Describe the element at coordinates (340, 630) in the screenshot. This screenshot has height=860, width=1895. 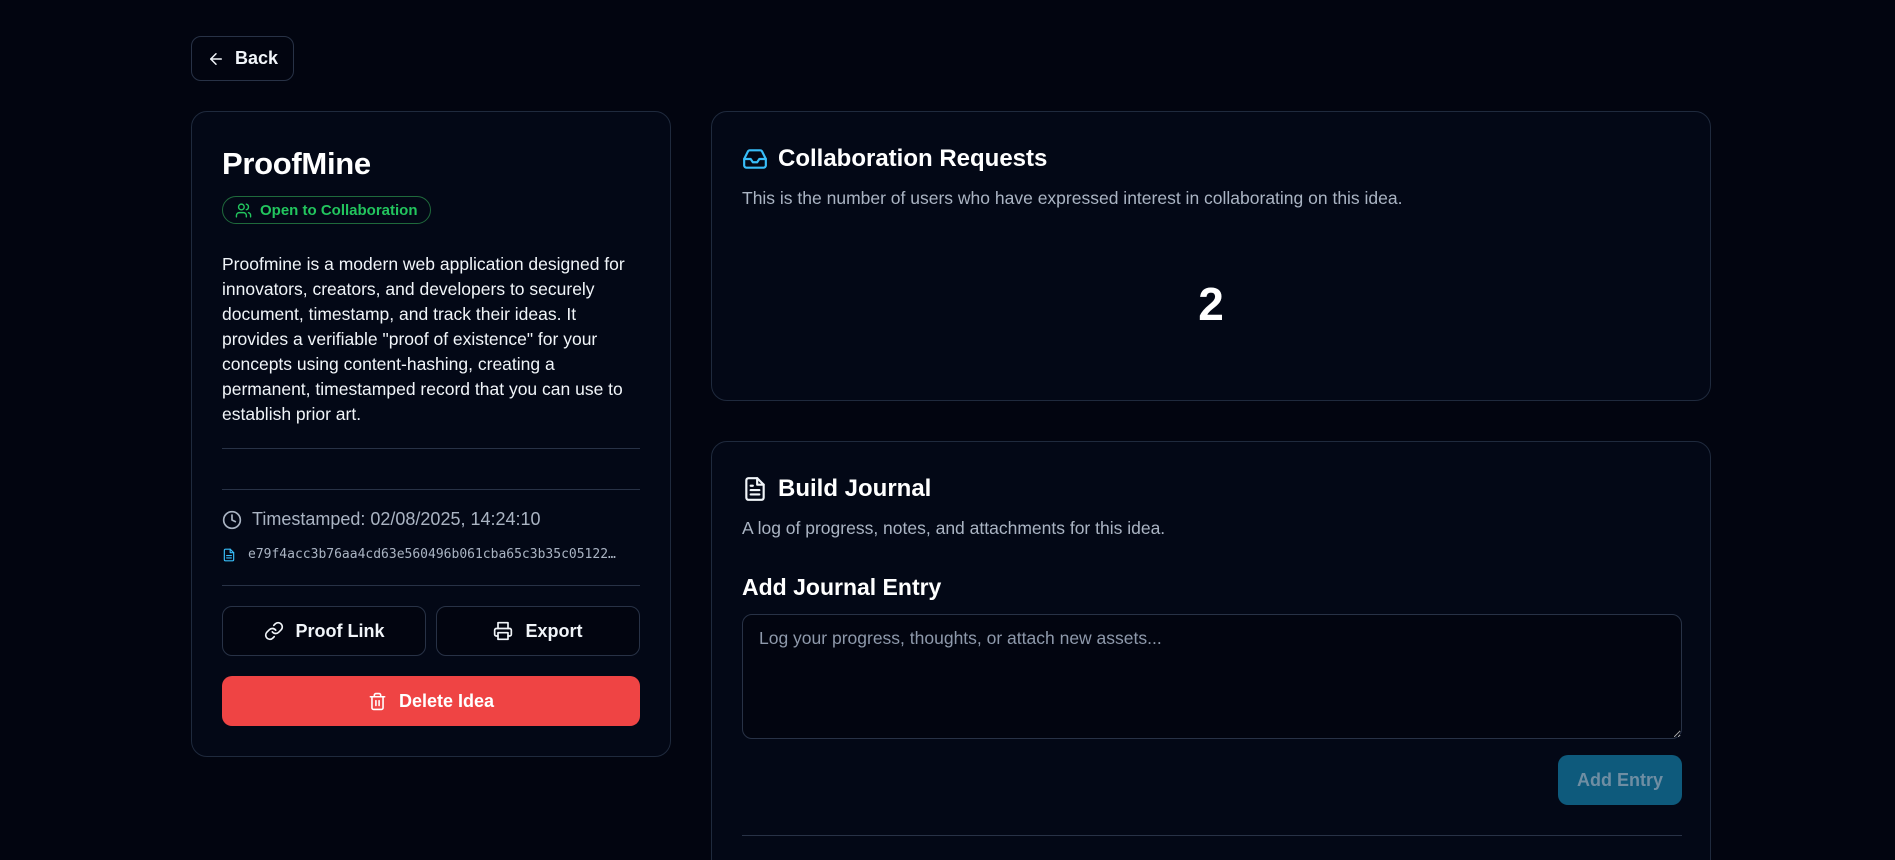
I see `proof-link-label: Proof Link` at that location.